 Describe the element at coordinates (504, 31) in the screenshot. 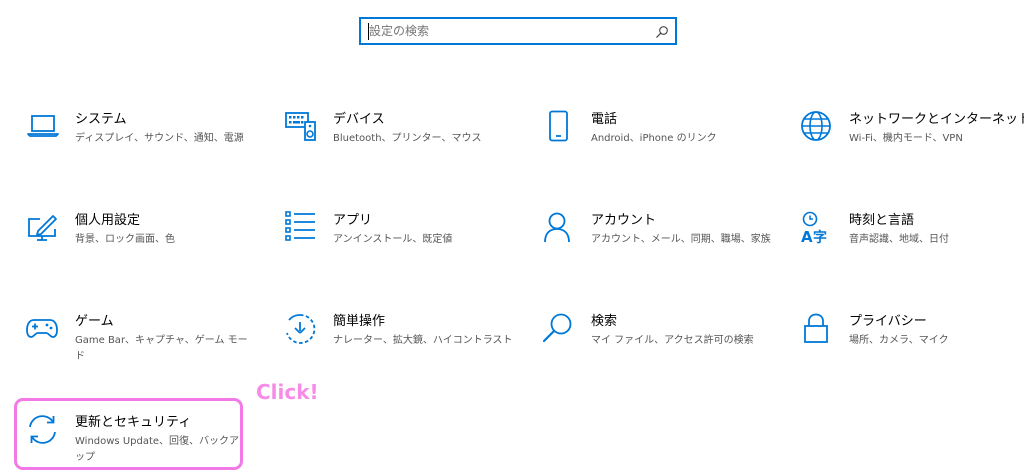

I see `search-input` at that location.